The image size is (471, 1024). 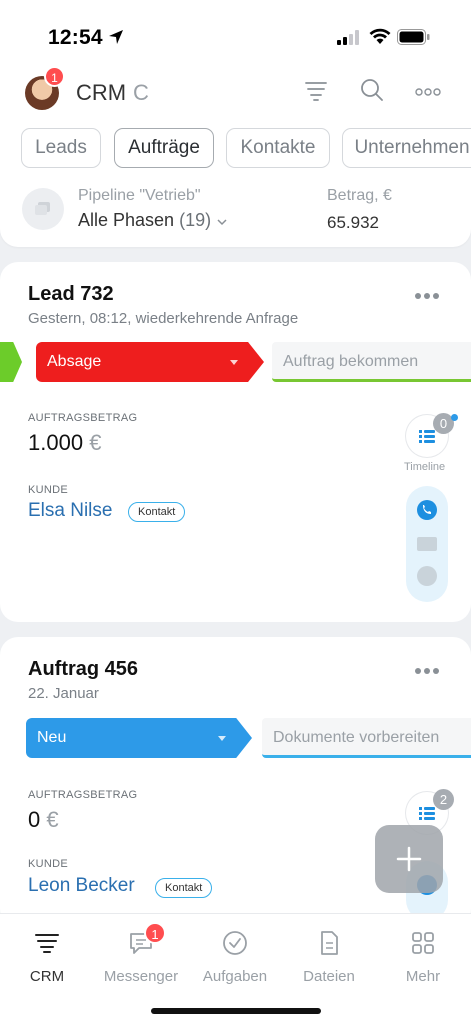 I want to click on plus-icon, so click(x=409, y=859).